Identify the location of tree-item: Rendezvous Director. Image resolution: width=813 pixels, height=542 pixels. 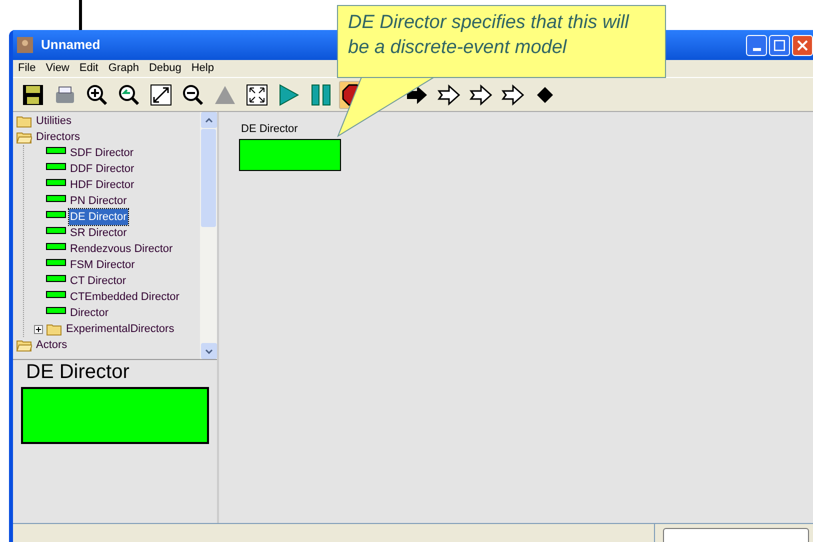
(121, 249).